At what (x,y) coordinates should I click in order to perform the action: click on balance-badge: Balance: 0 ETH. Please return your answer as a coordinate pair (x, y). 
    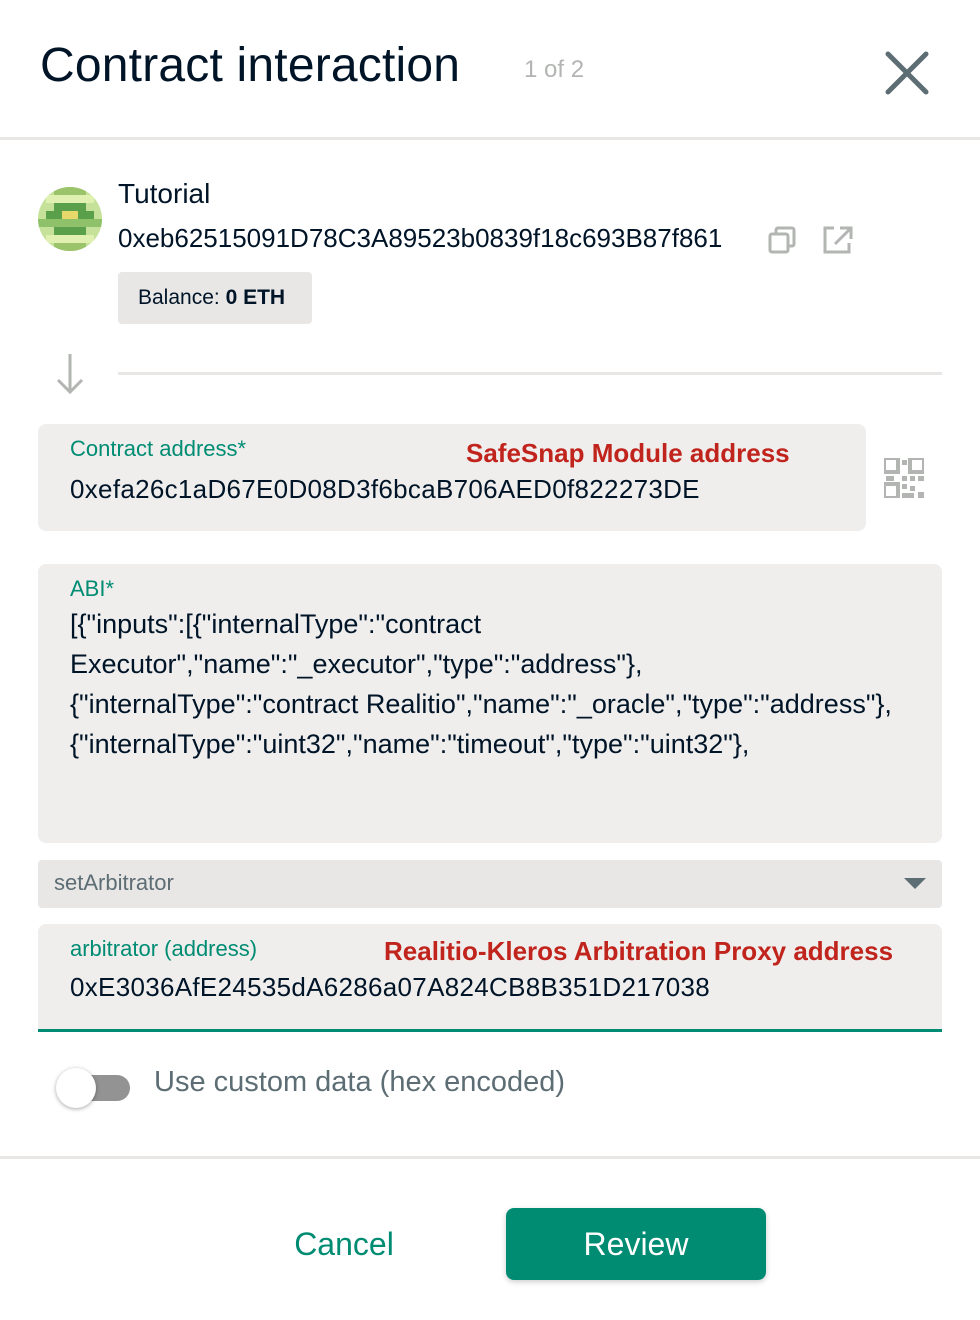
    Looking at the image, I should click on (215, 298).